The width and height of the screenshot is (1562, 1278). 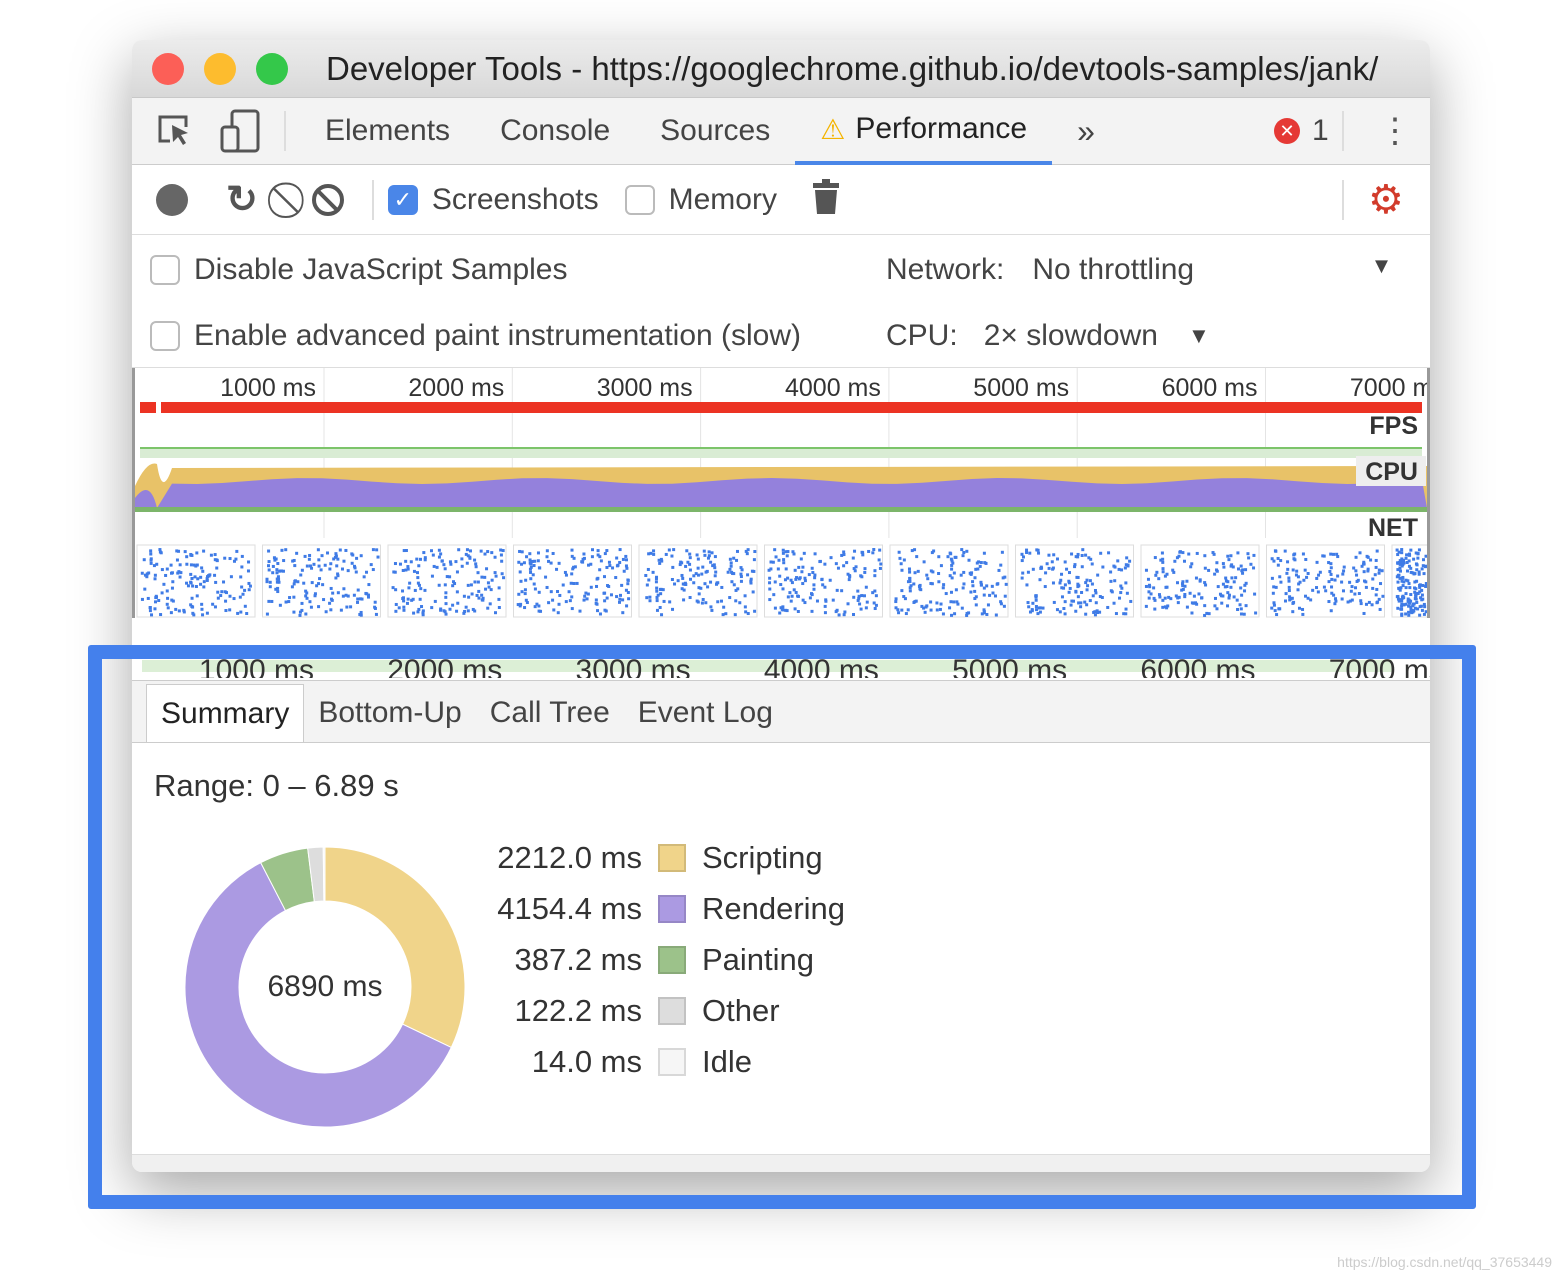 What do you see at coordinates (715, 131) in the screenshot?
I see `tab-sources: Sources` at bounding box center [715, 131].